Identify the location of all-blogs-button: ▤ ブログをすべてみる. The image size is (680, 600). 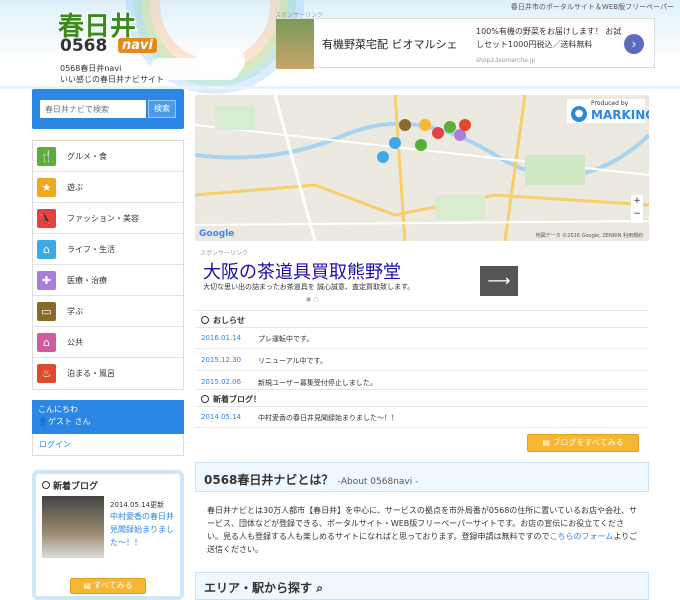
(583, 443).